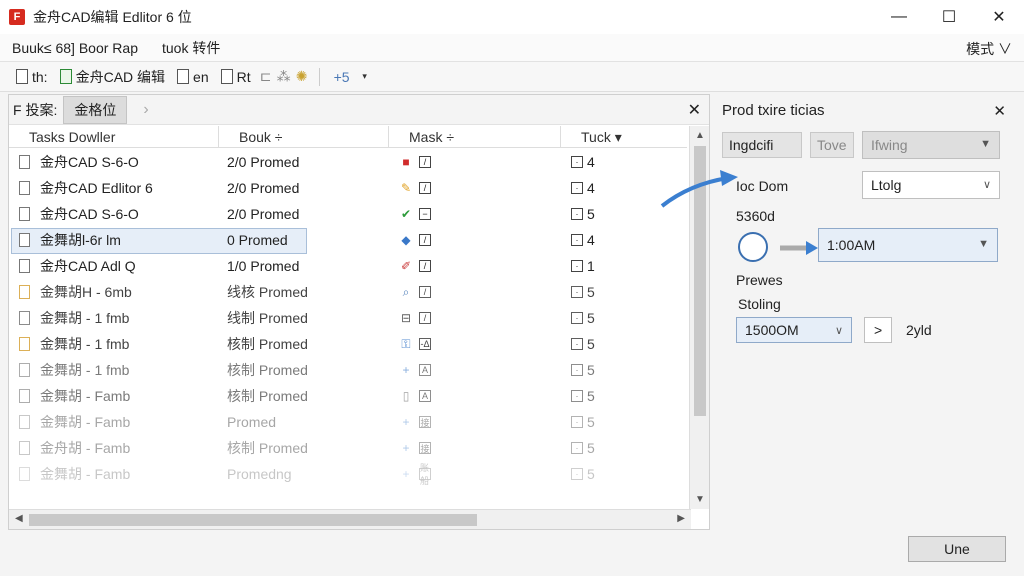 This screenshot has height=576, width=1024. I want to click on pointer-arrow-icon, so click(699, 189).